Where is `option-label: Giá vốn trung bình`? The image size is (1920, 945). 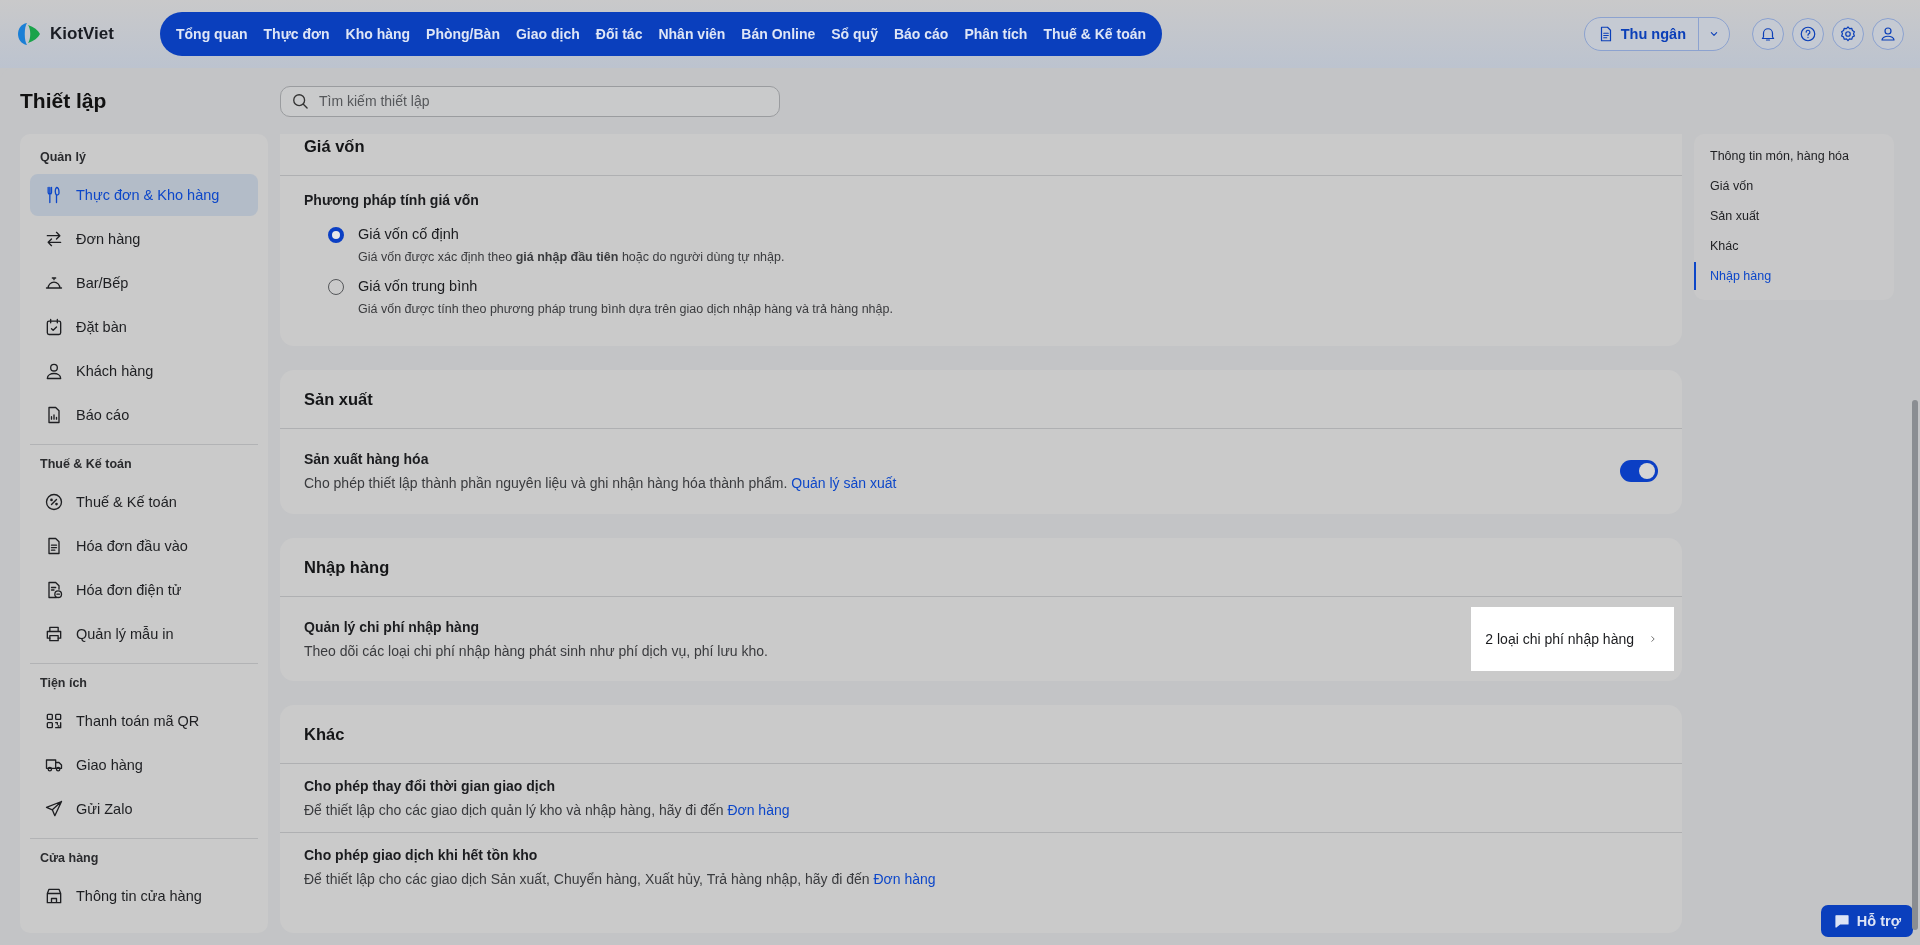 option-label: Giá vốn trung bình is located at coordinates (418, 286).